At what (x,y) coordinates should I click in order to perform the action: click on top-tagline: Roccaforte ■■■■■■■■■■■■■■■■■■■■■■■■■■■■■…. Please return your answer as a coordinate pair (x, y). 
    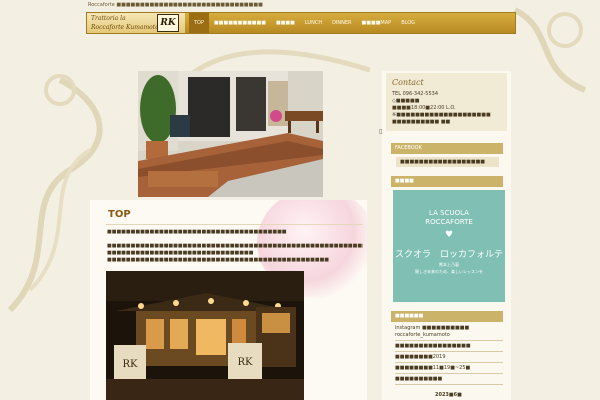
    Looking at the image, I should click on (175, 5).